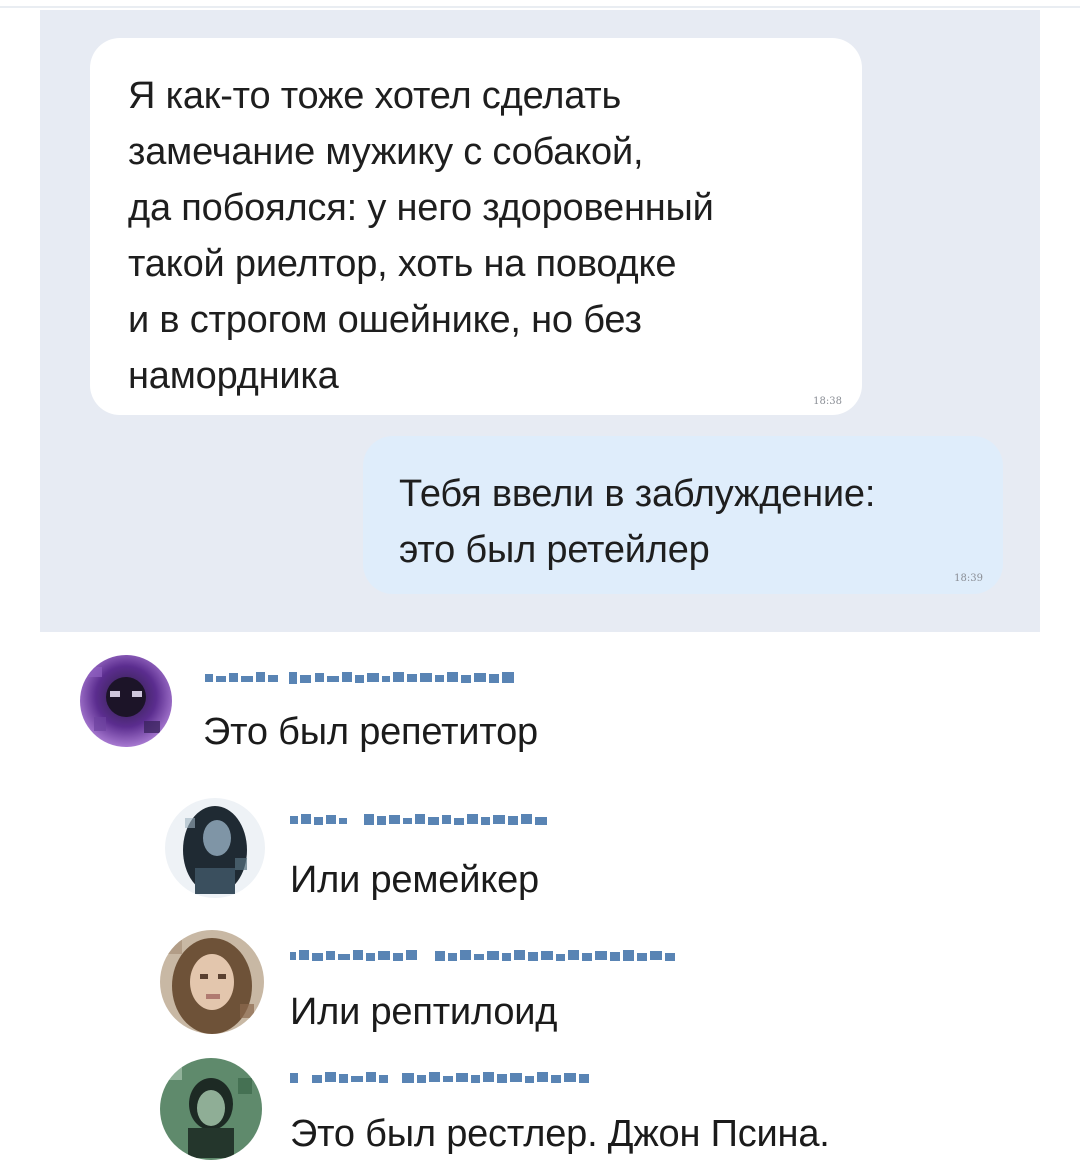 The height and width of the screenshot is (1166, 1080). I want to click on comment-item: Или рептилоид, so click(540, 980).